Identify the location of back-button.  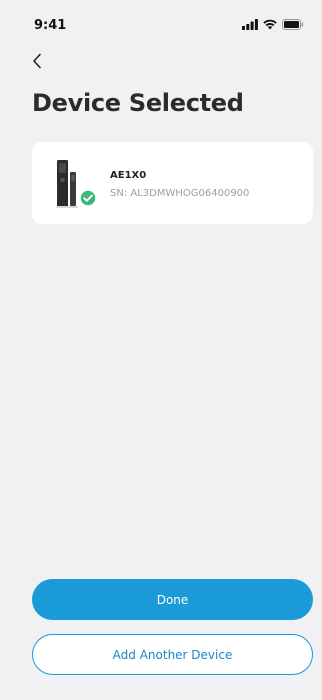
(37, 61).